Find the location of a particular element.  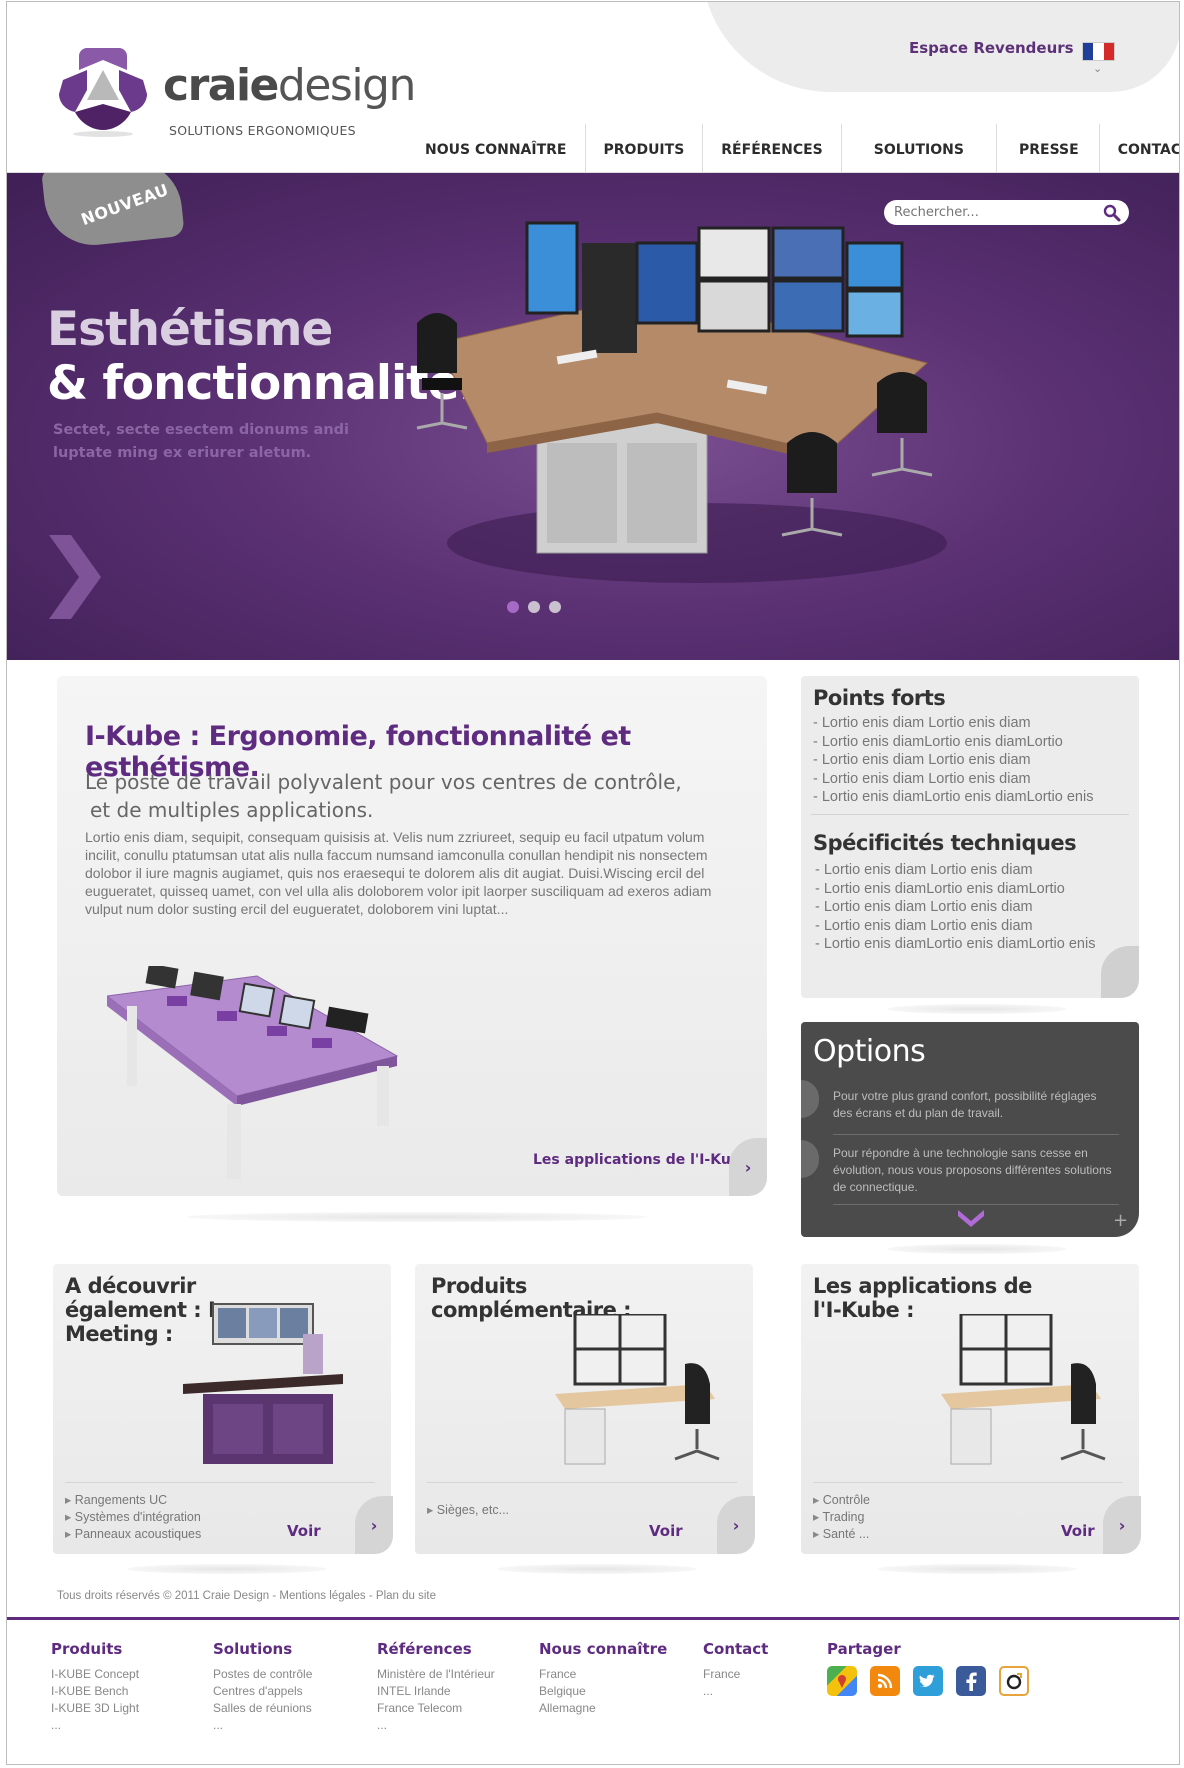

google-maps-icon is located at coordinates (842, 1681).